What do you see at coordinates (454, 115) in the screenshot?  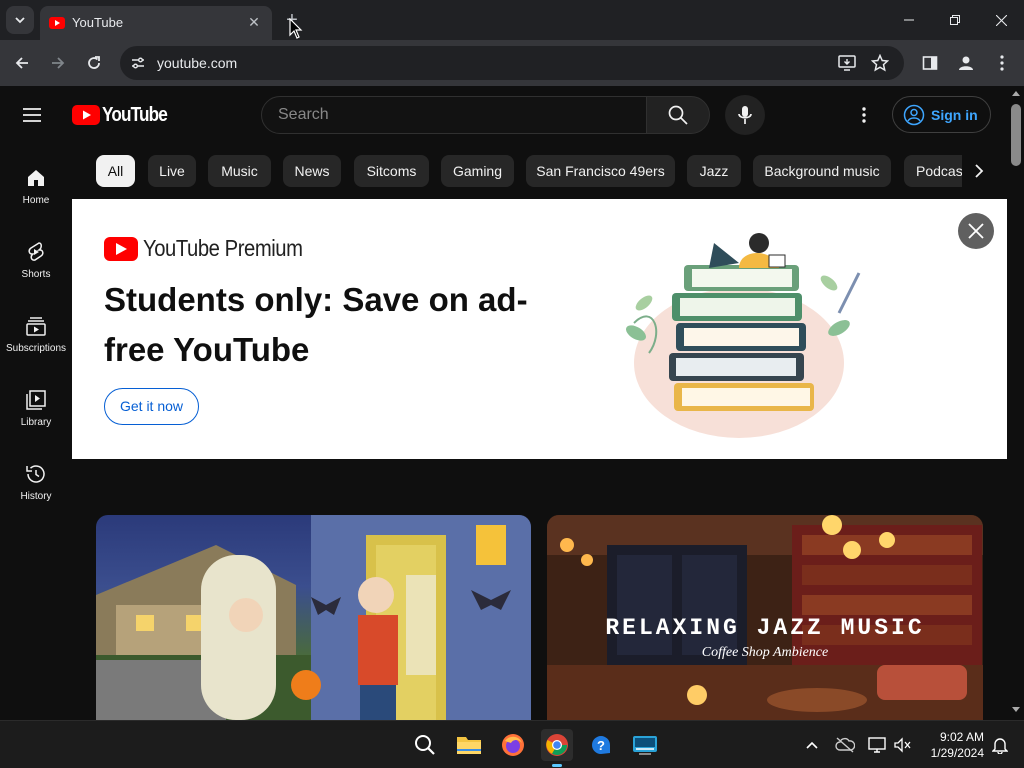 I see `search-input: Search` at bounding box center [454, 115].